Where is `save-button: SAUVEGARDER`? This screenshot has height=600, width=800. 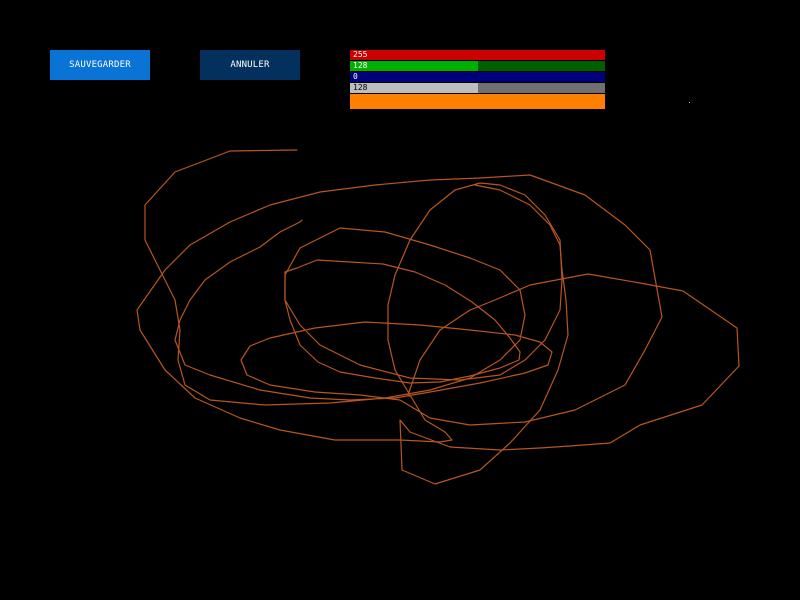 save-button: SAUVEGARDER is located at coordinates (100, 65).